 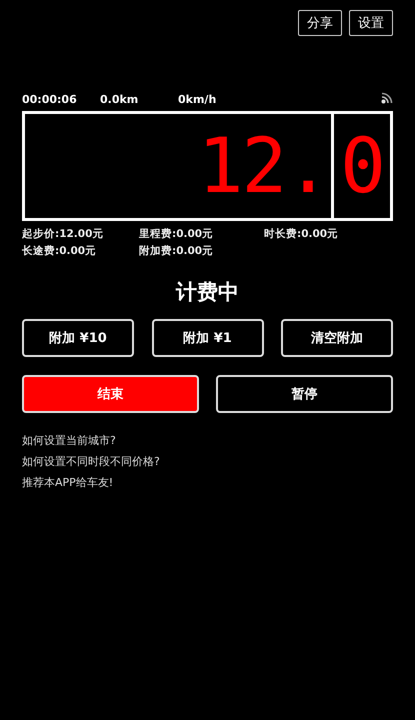 I want to click on fare-digits: 12., so click(x=263, y=166).